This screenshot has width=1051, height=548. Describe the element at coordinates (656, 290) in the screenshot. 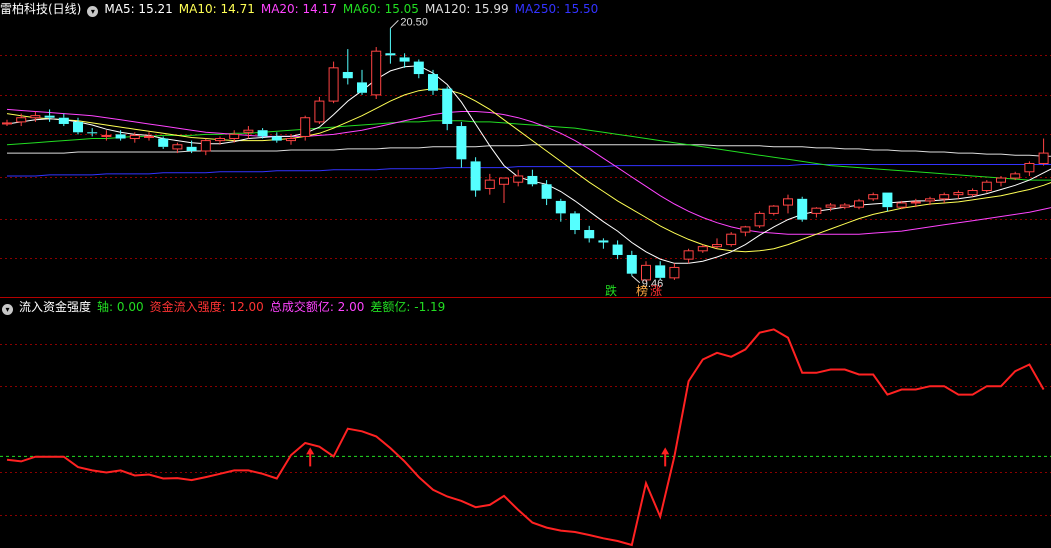

I see `marker-up-label: 涨` at that location.